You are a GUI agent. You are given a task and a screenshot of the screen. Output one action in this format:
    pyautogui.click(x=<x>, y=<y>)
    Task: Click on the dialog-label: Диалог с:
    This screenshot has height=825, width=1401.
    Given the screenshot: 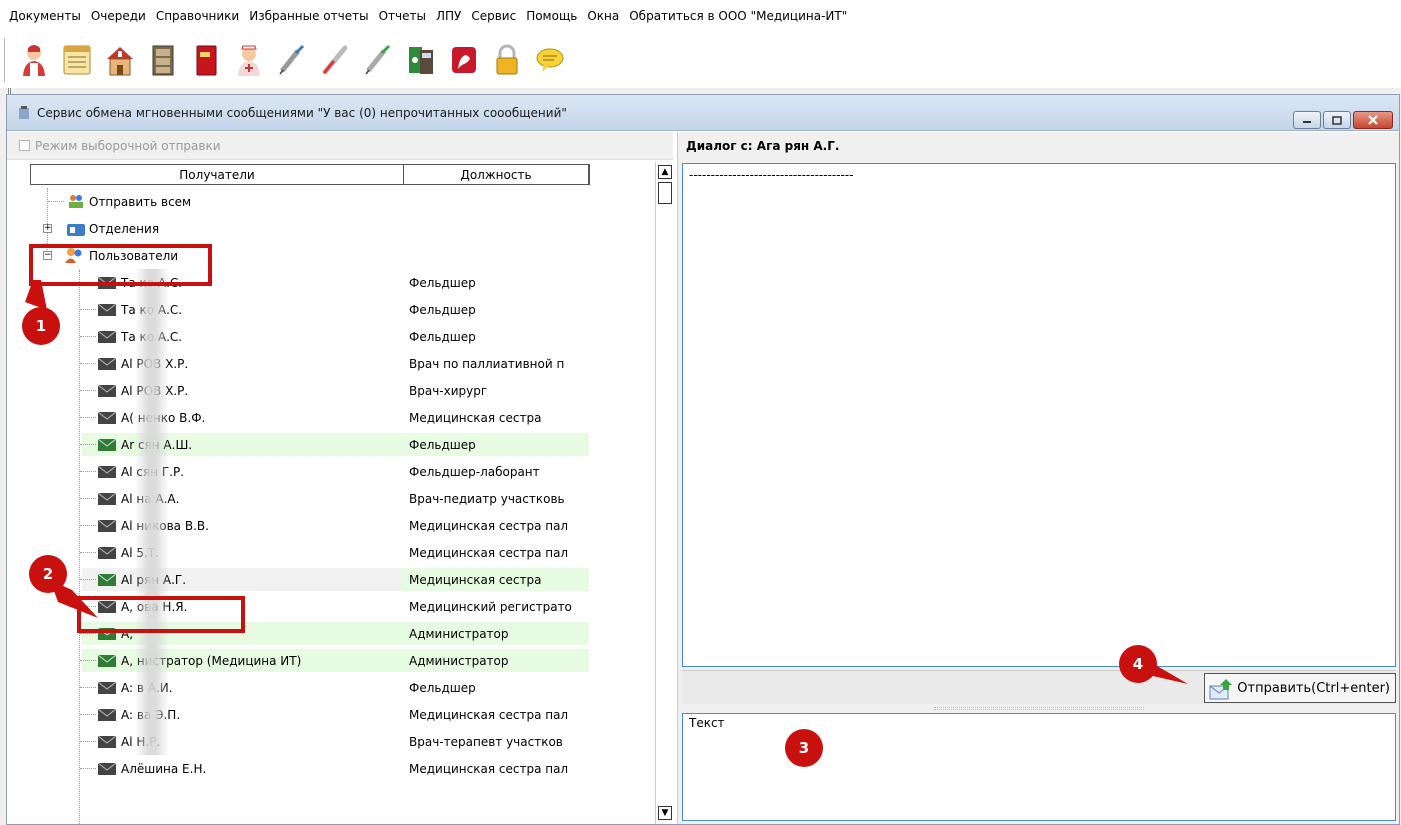 What is the action you would take?
    pyautogui.click(x=719, y=146)
    